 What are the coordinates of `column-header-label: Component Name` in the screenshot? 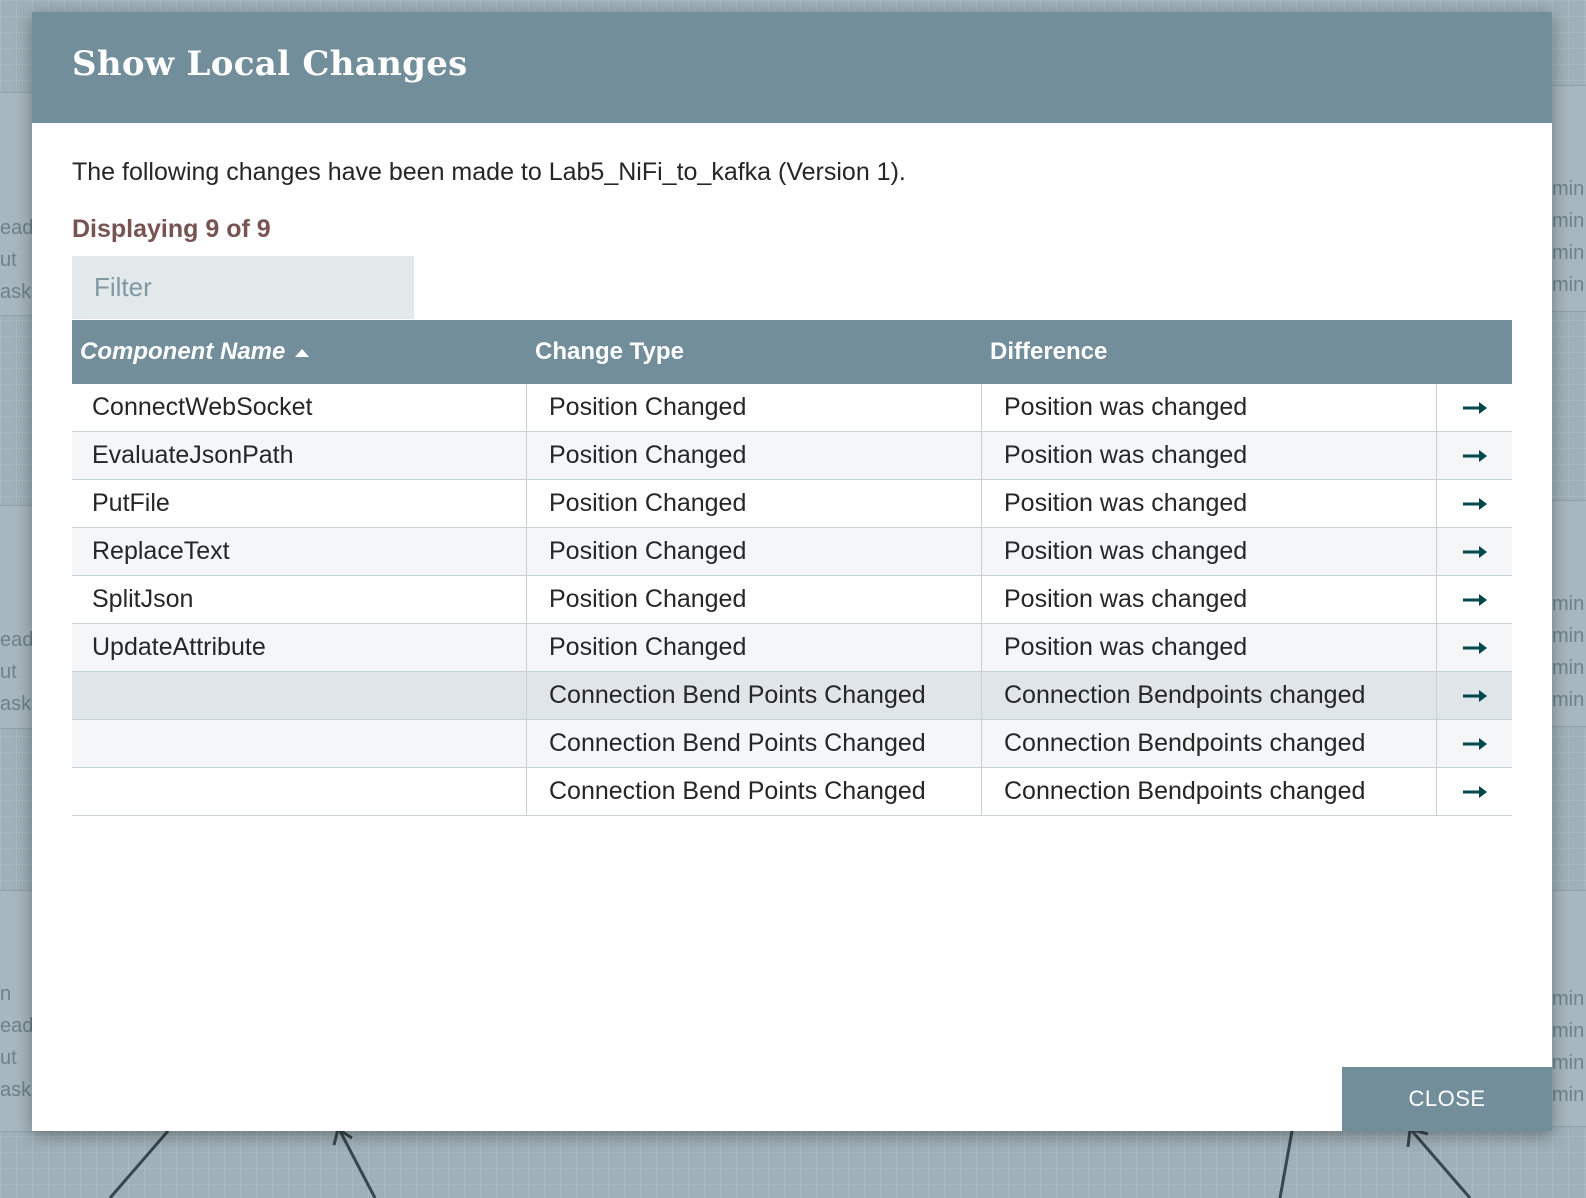 It's located at (183, 351).